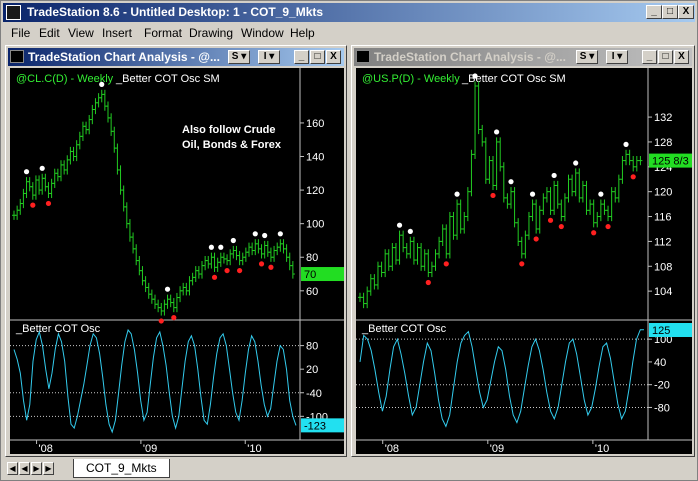 This screenshot has width=698, height=481. What do you see at coordinates (663, 143) in the screenshot?
I see `price-tick-label: 128` at bounding box center [663, 143].